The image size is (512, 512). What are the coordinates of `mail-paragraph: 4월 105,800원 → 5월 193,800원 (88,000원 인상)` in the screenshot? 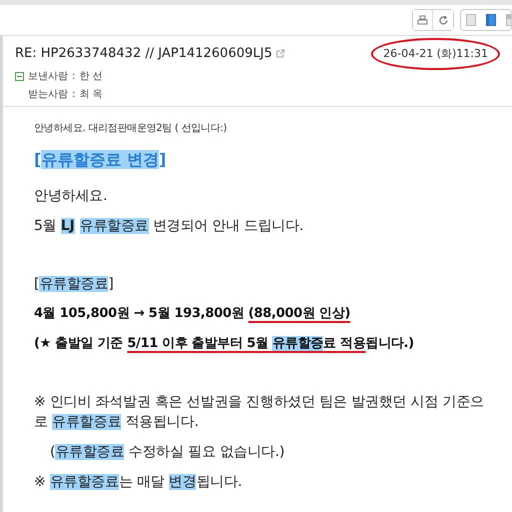 It's located at (193, 313).